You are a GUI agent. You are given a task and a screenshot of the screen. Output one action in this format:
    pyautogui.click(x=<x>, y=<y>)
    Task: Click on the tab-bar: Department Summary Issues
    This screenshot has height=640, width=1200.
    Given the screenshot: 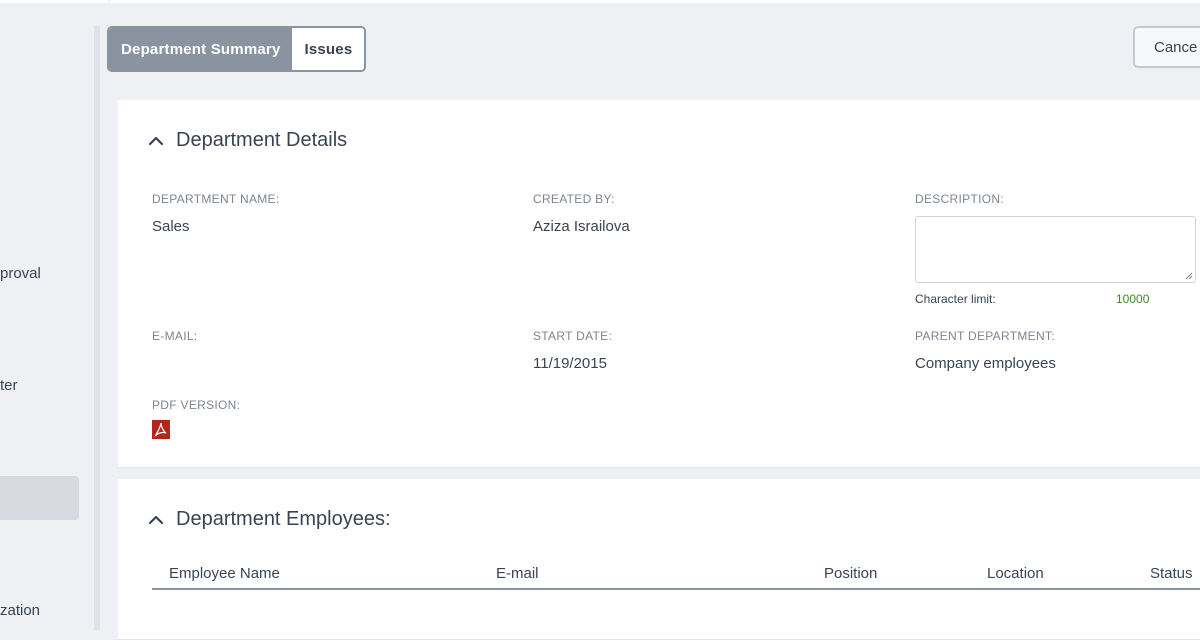 What is the action you would take?
    pyautogui.click(x=237, y=49)
    